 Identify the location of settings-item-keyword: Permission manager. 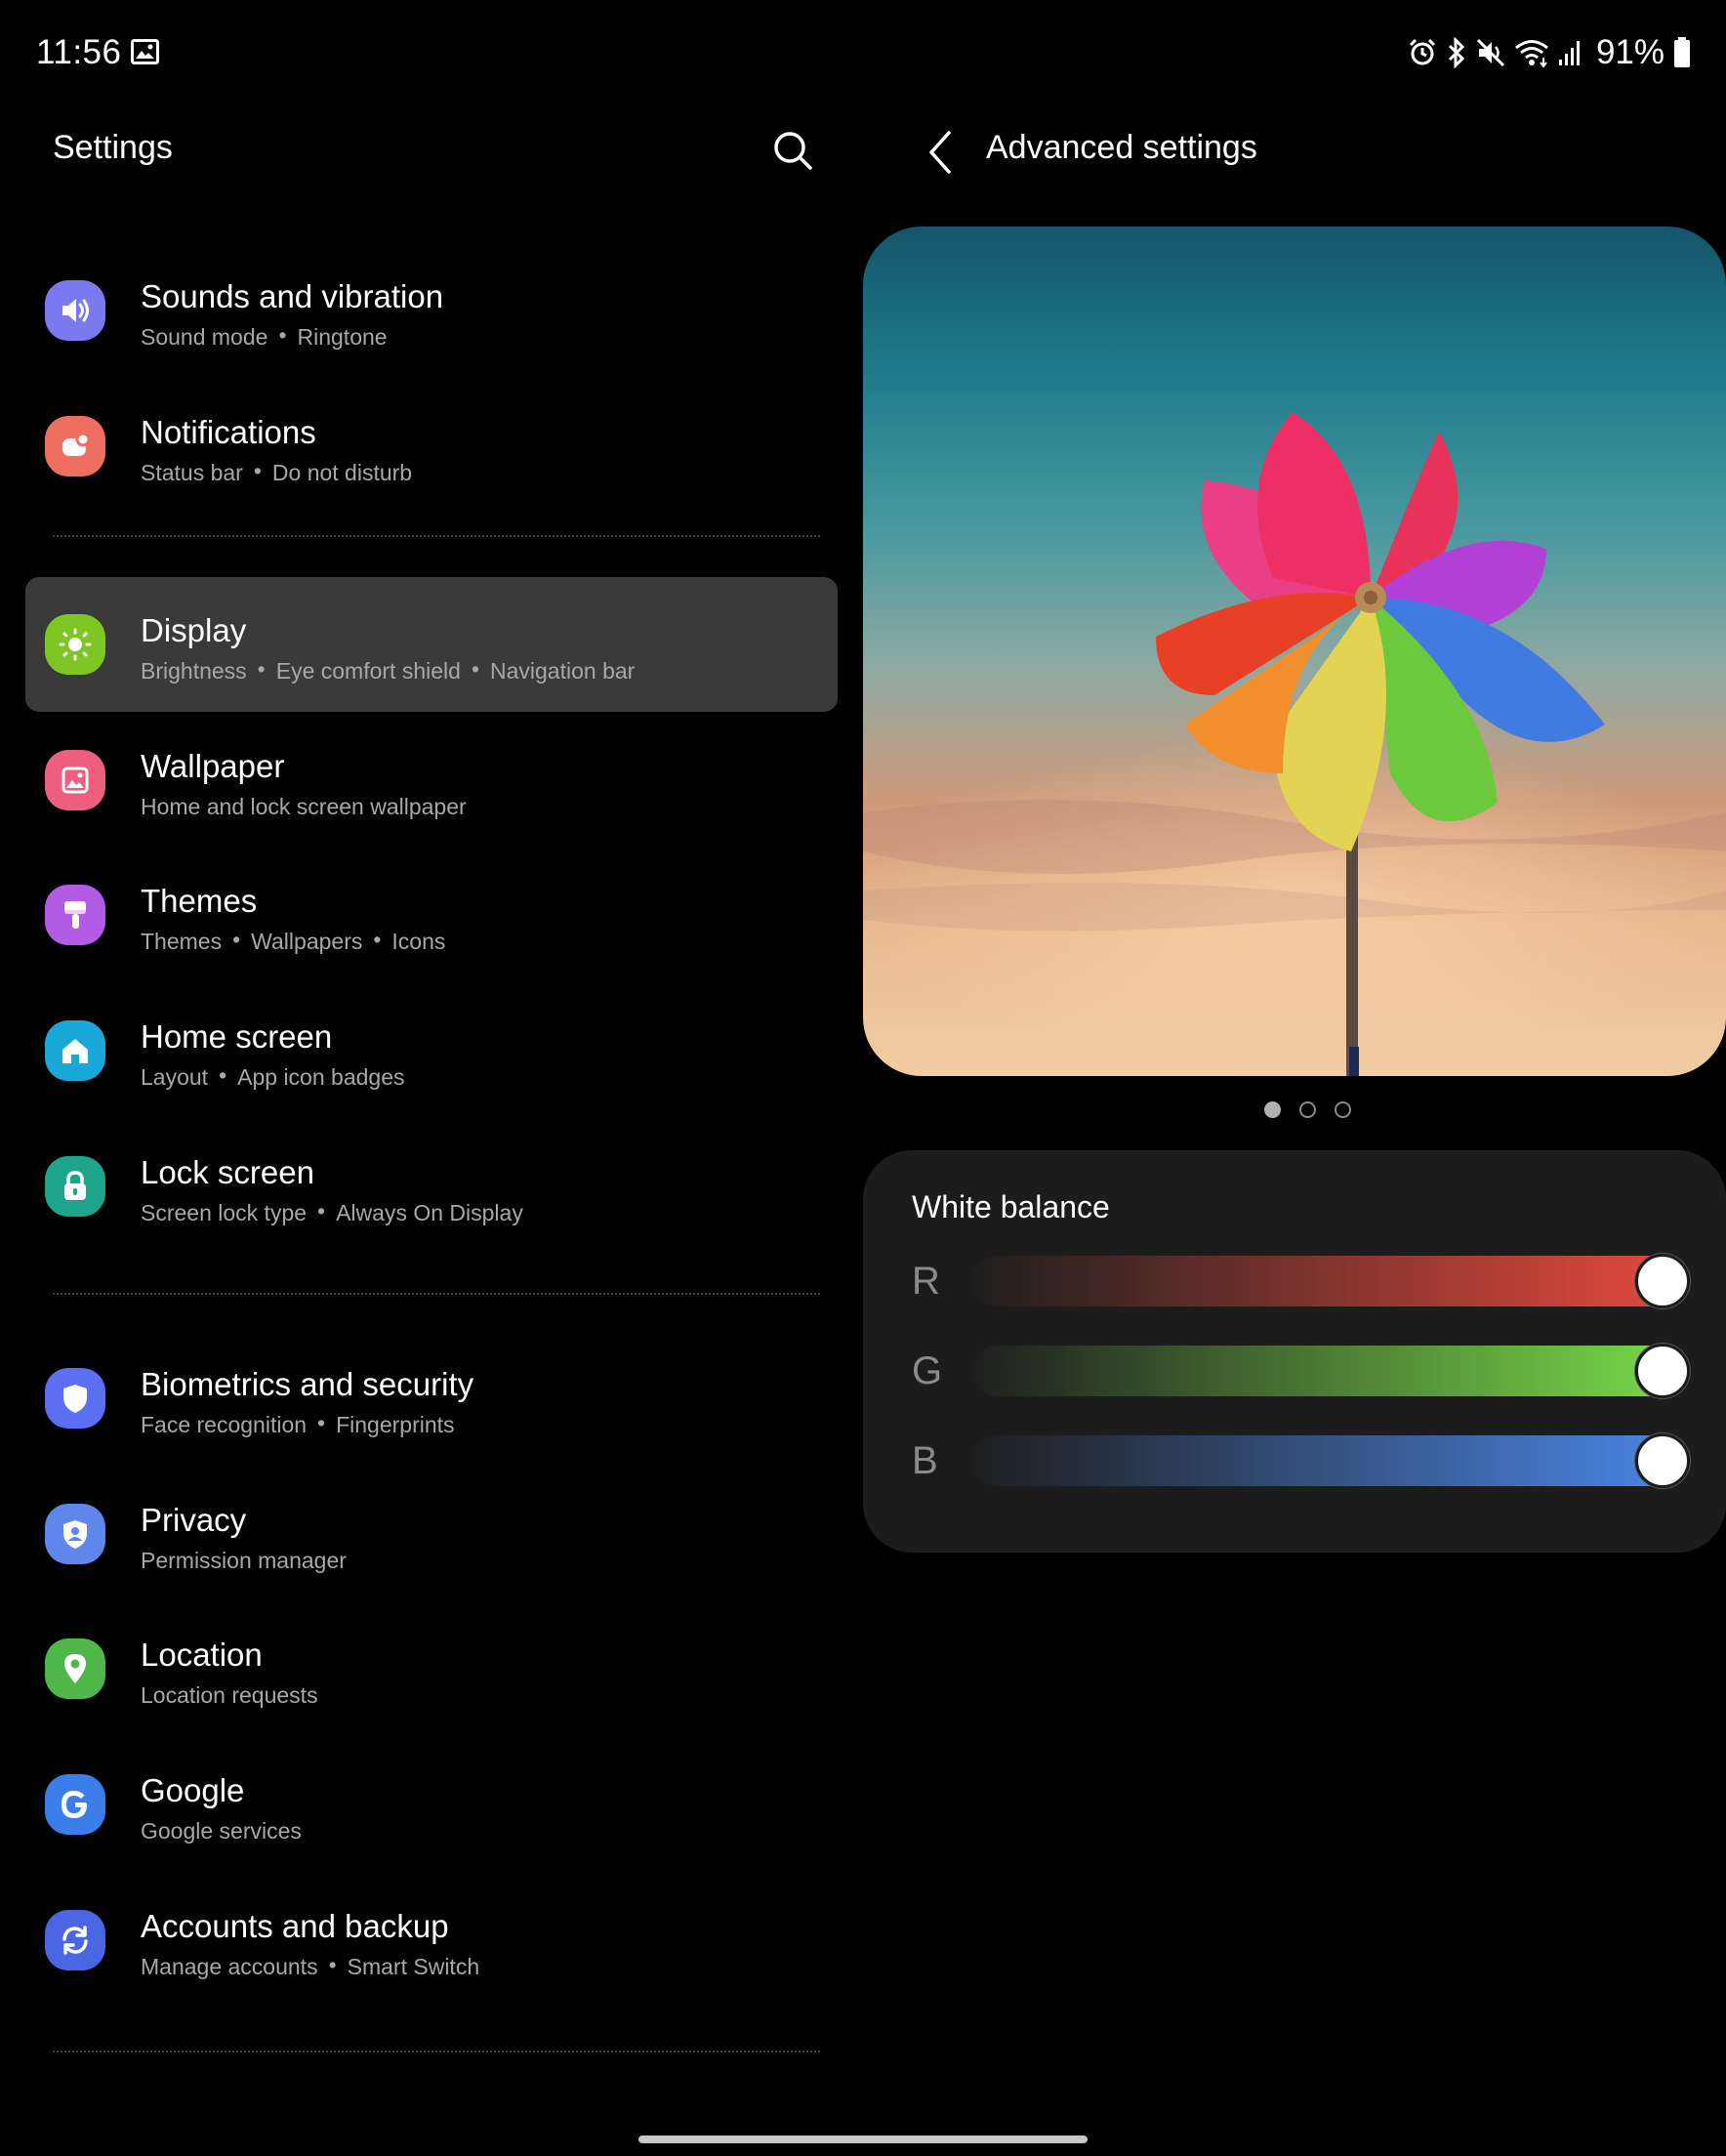
(244, 1560).